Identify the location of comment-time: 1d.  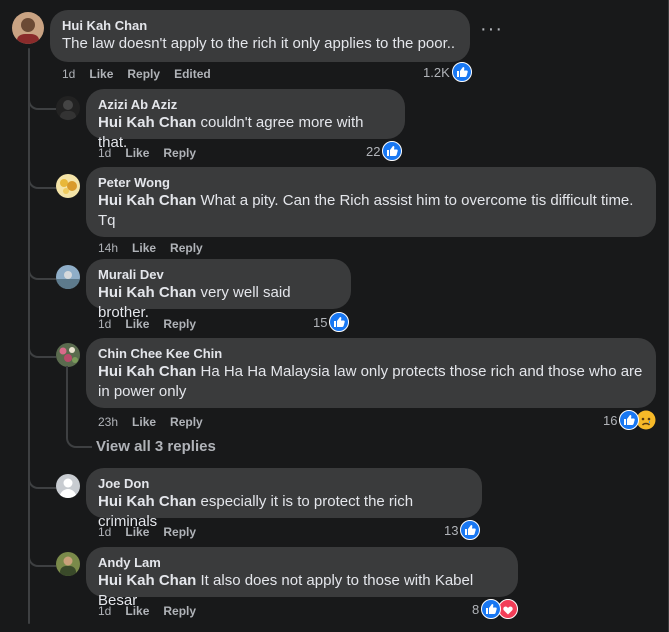
(68, 74).